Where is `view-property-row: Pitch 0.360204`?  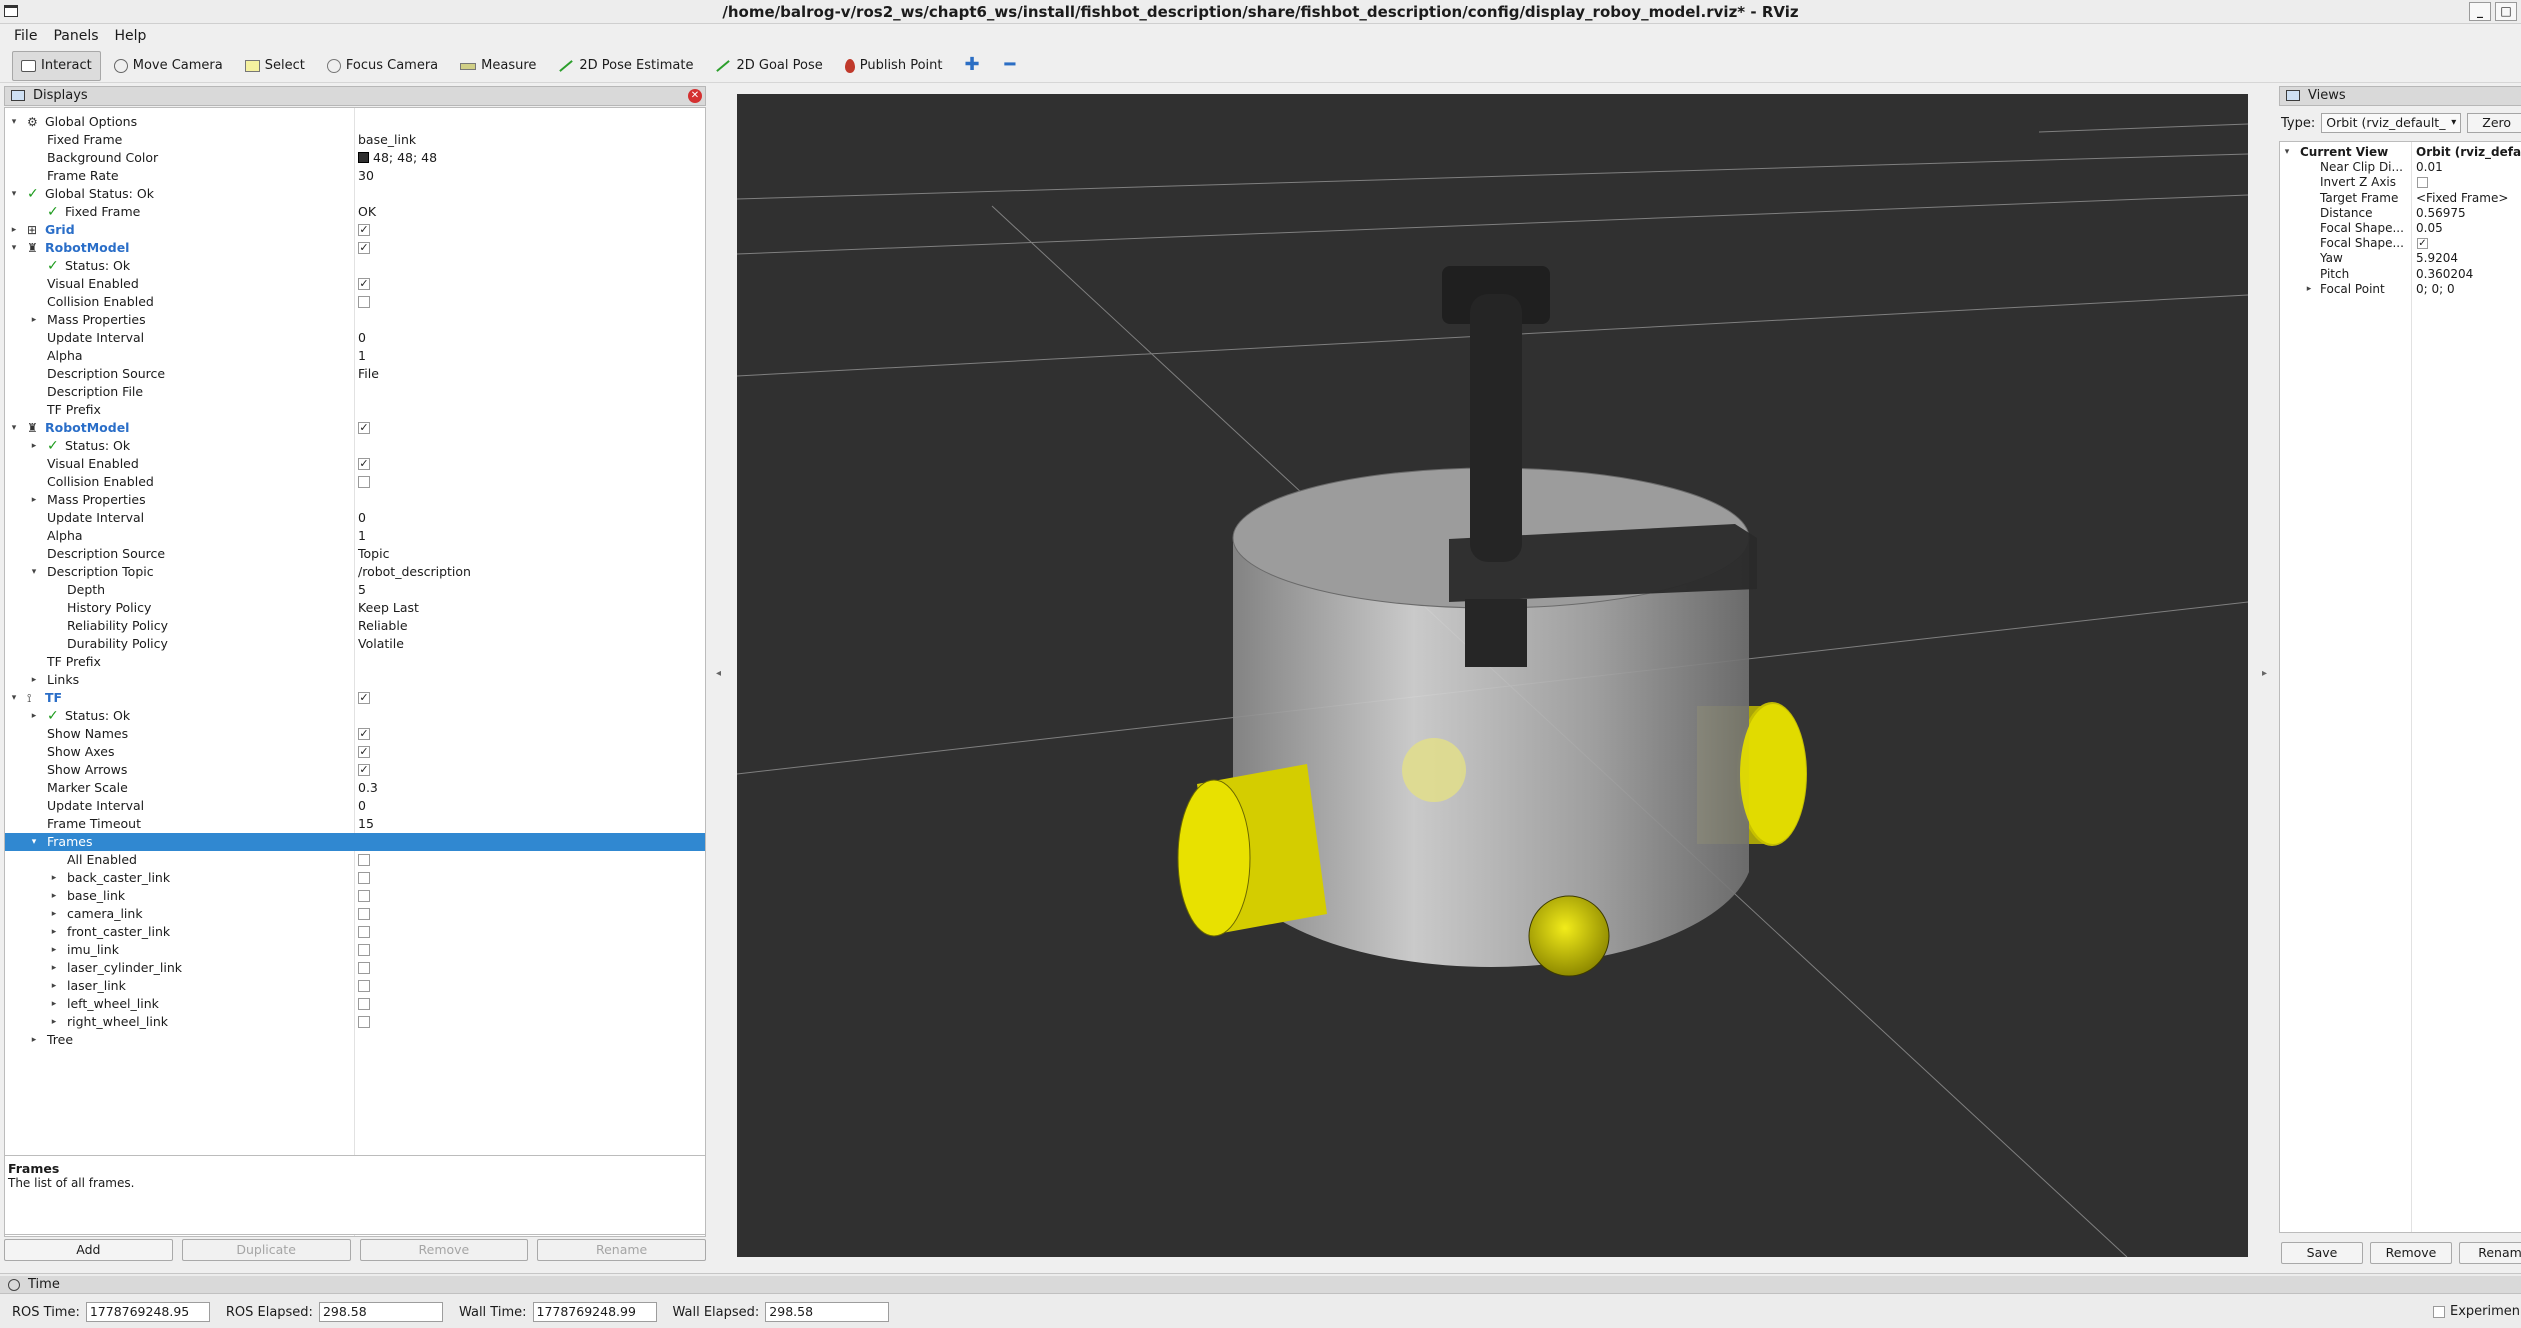
view-property-row: Pitch 0.360204 is located at coordinates (2400, 274).